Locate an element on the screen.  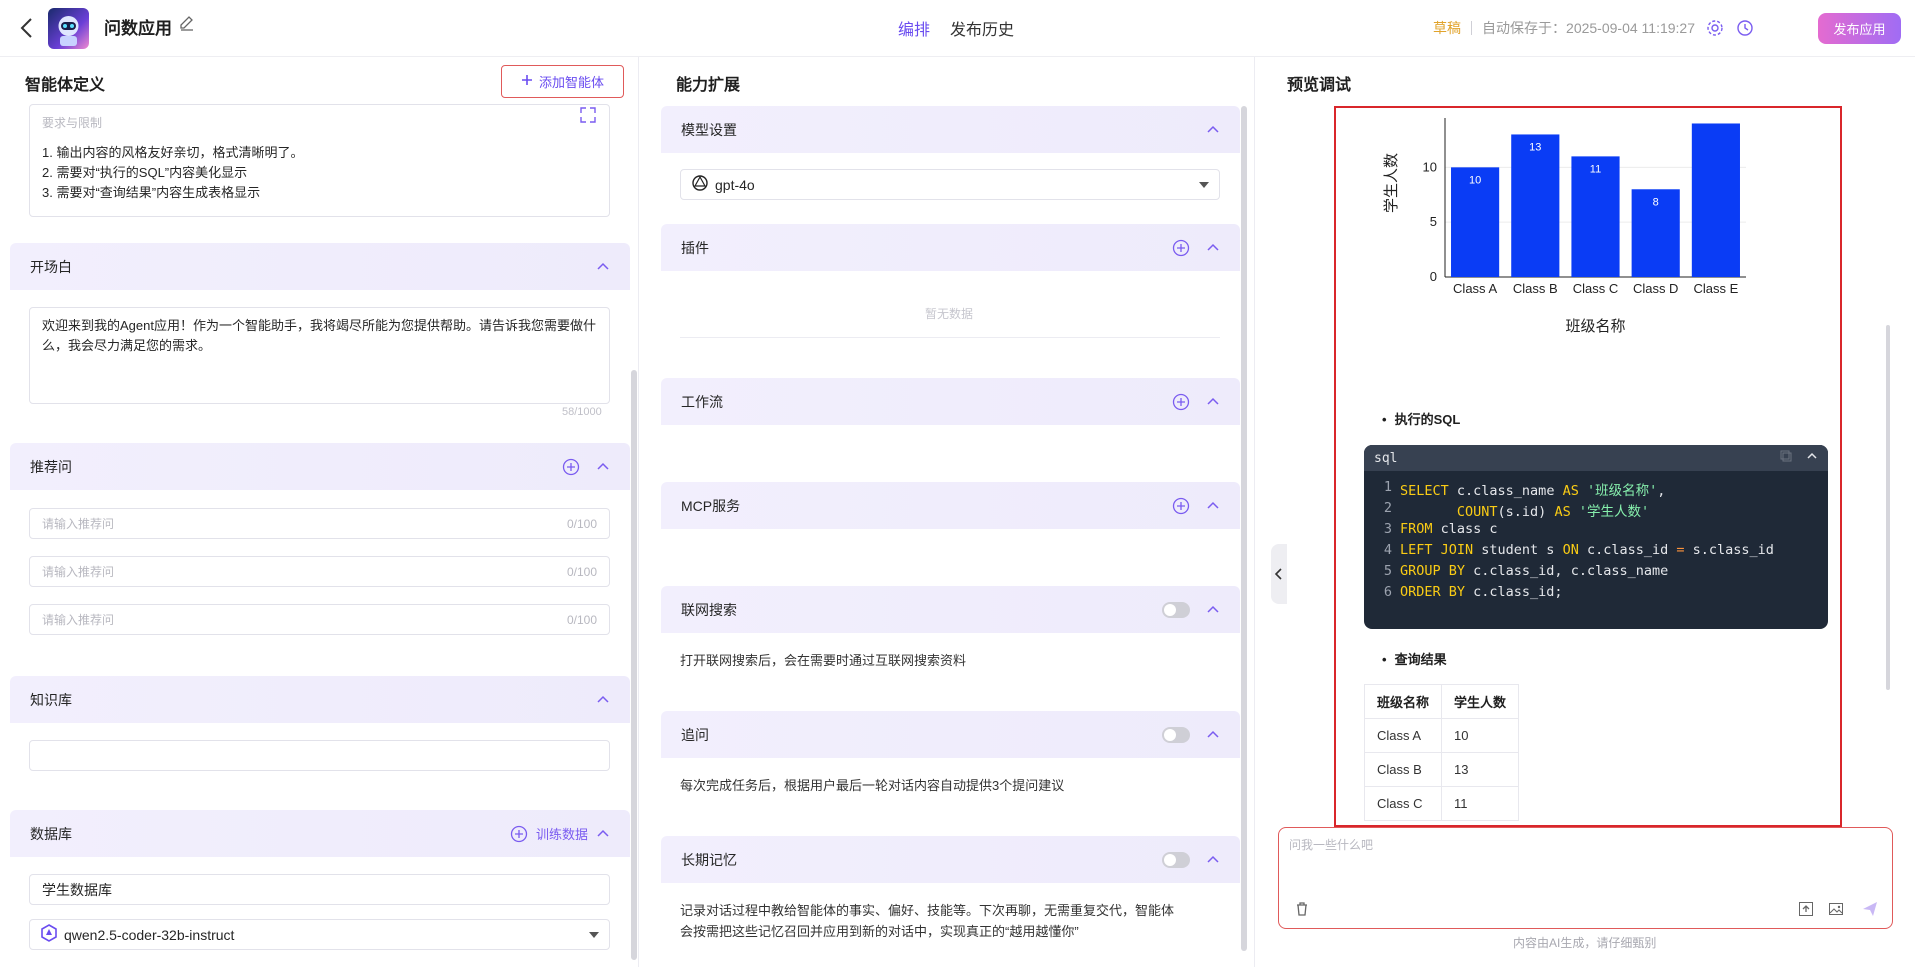
sql-bullet: 执行的SQL is located at coordinates (1421, 418).